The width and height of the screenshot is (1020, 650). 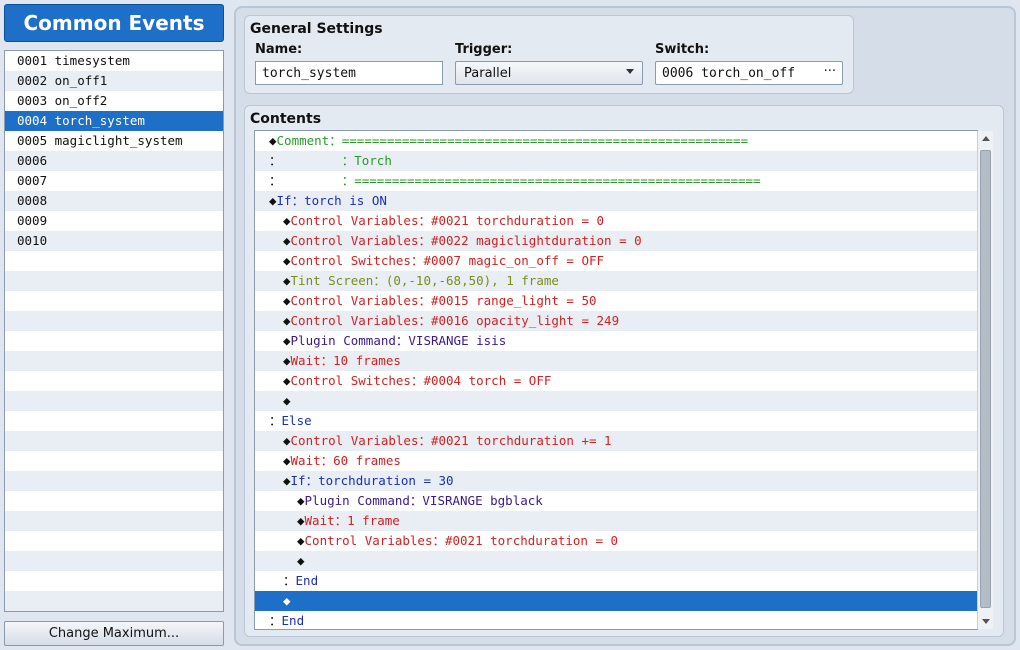 What do you see at coordinates (114, 121) in the screenshot?
I see `event-list-item: 0004 torch_system` at bounding box center [114, 121].